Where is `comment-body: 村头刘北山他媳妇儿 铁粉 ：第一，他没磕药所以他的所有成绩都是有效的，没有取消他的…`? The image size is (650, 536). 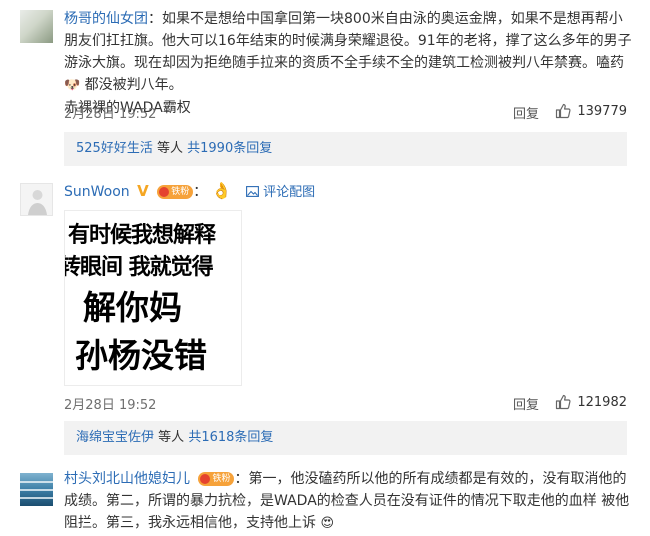
comment-body: 村头刘北山他媳妇儿 铁粉 ：第一，他没磕药所以他的所有成绩都是有效的，没有取消他的… is located at coordinates (349, 501).